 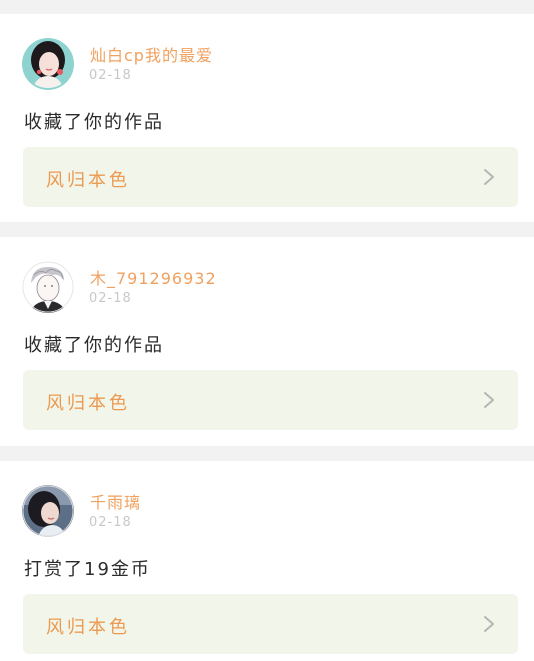 What do you see at coordinates (151, 54) in the screenshot?
I see `username: 灿白cp我的最爱` at bounding box center [151, 54].